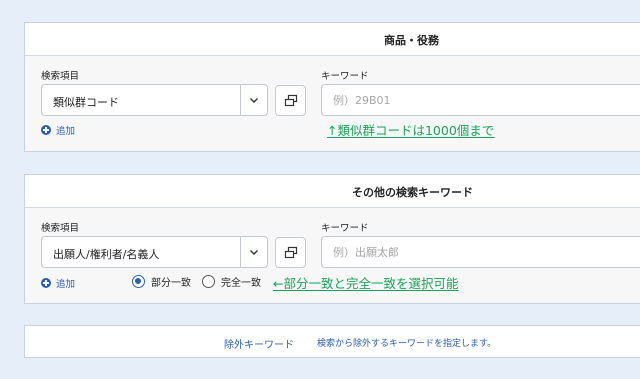 This screenshot has width=640, height=379. I want to click on search-field-select: 出願人/権利者/名義人, so click(154, 252).